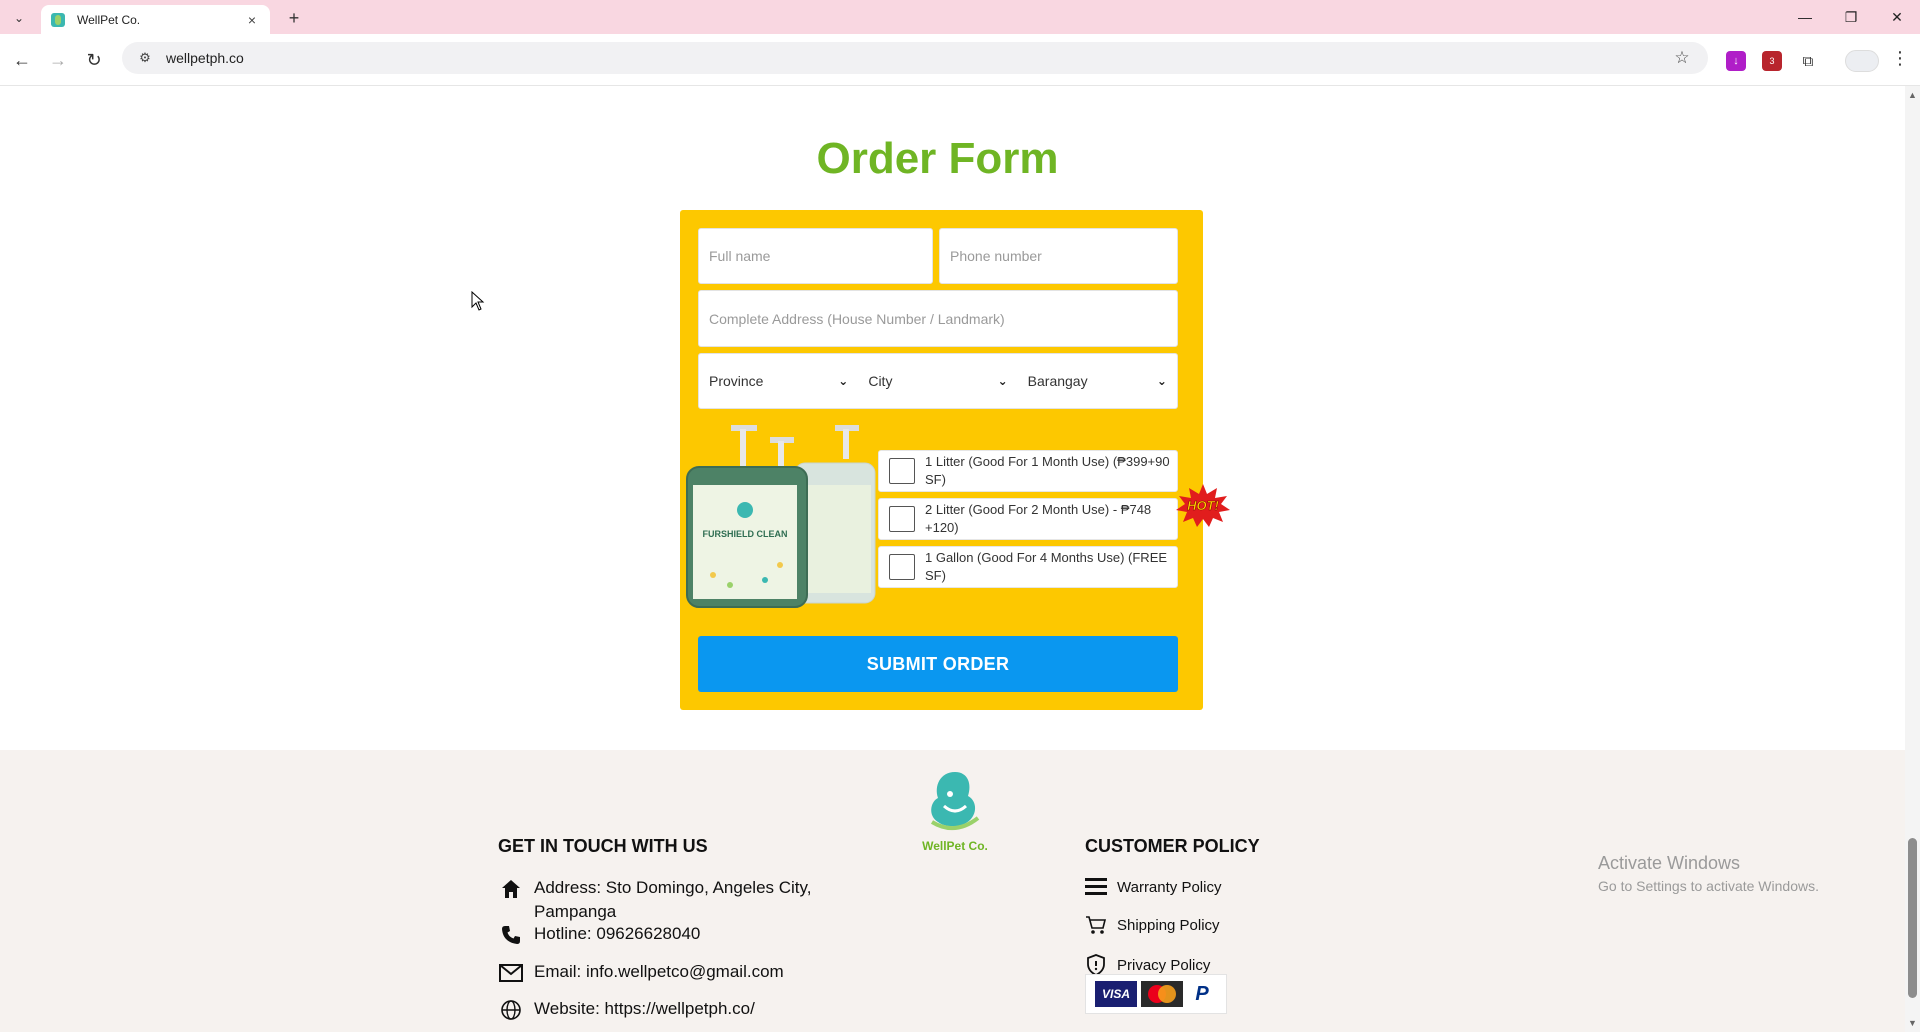  I want to click on restore-icon: ❐, so click(1851, 17).